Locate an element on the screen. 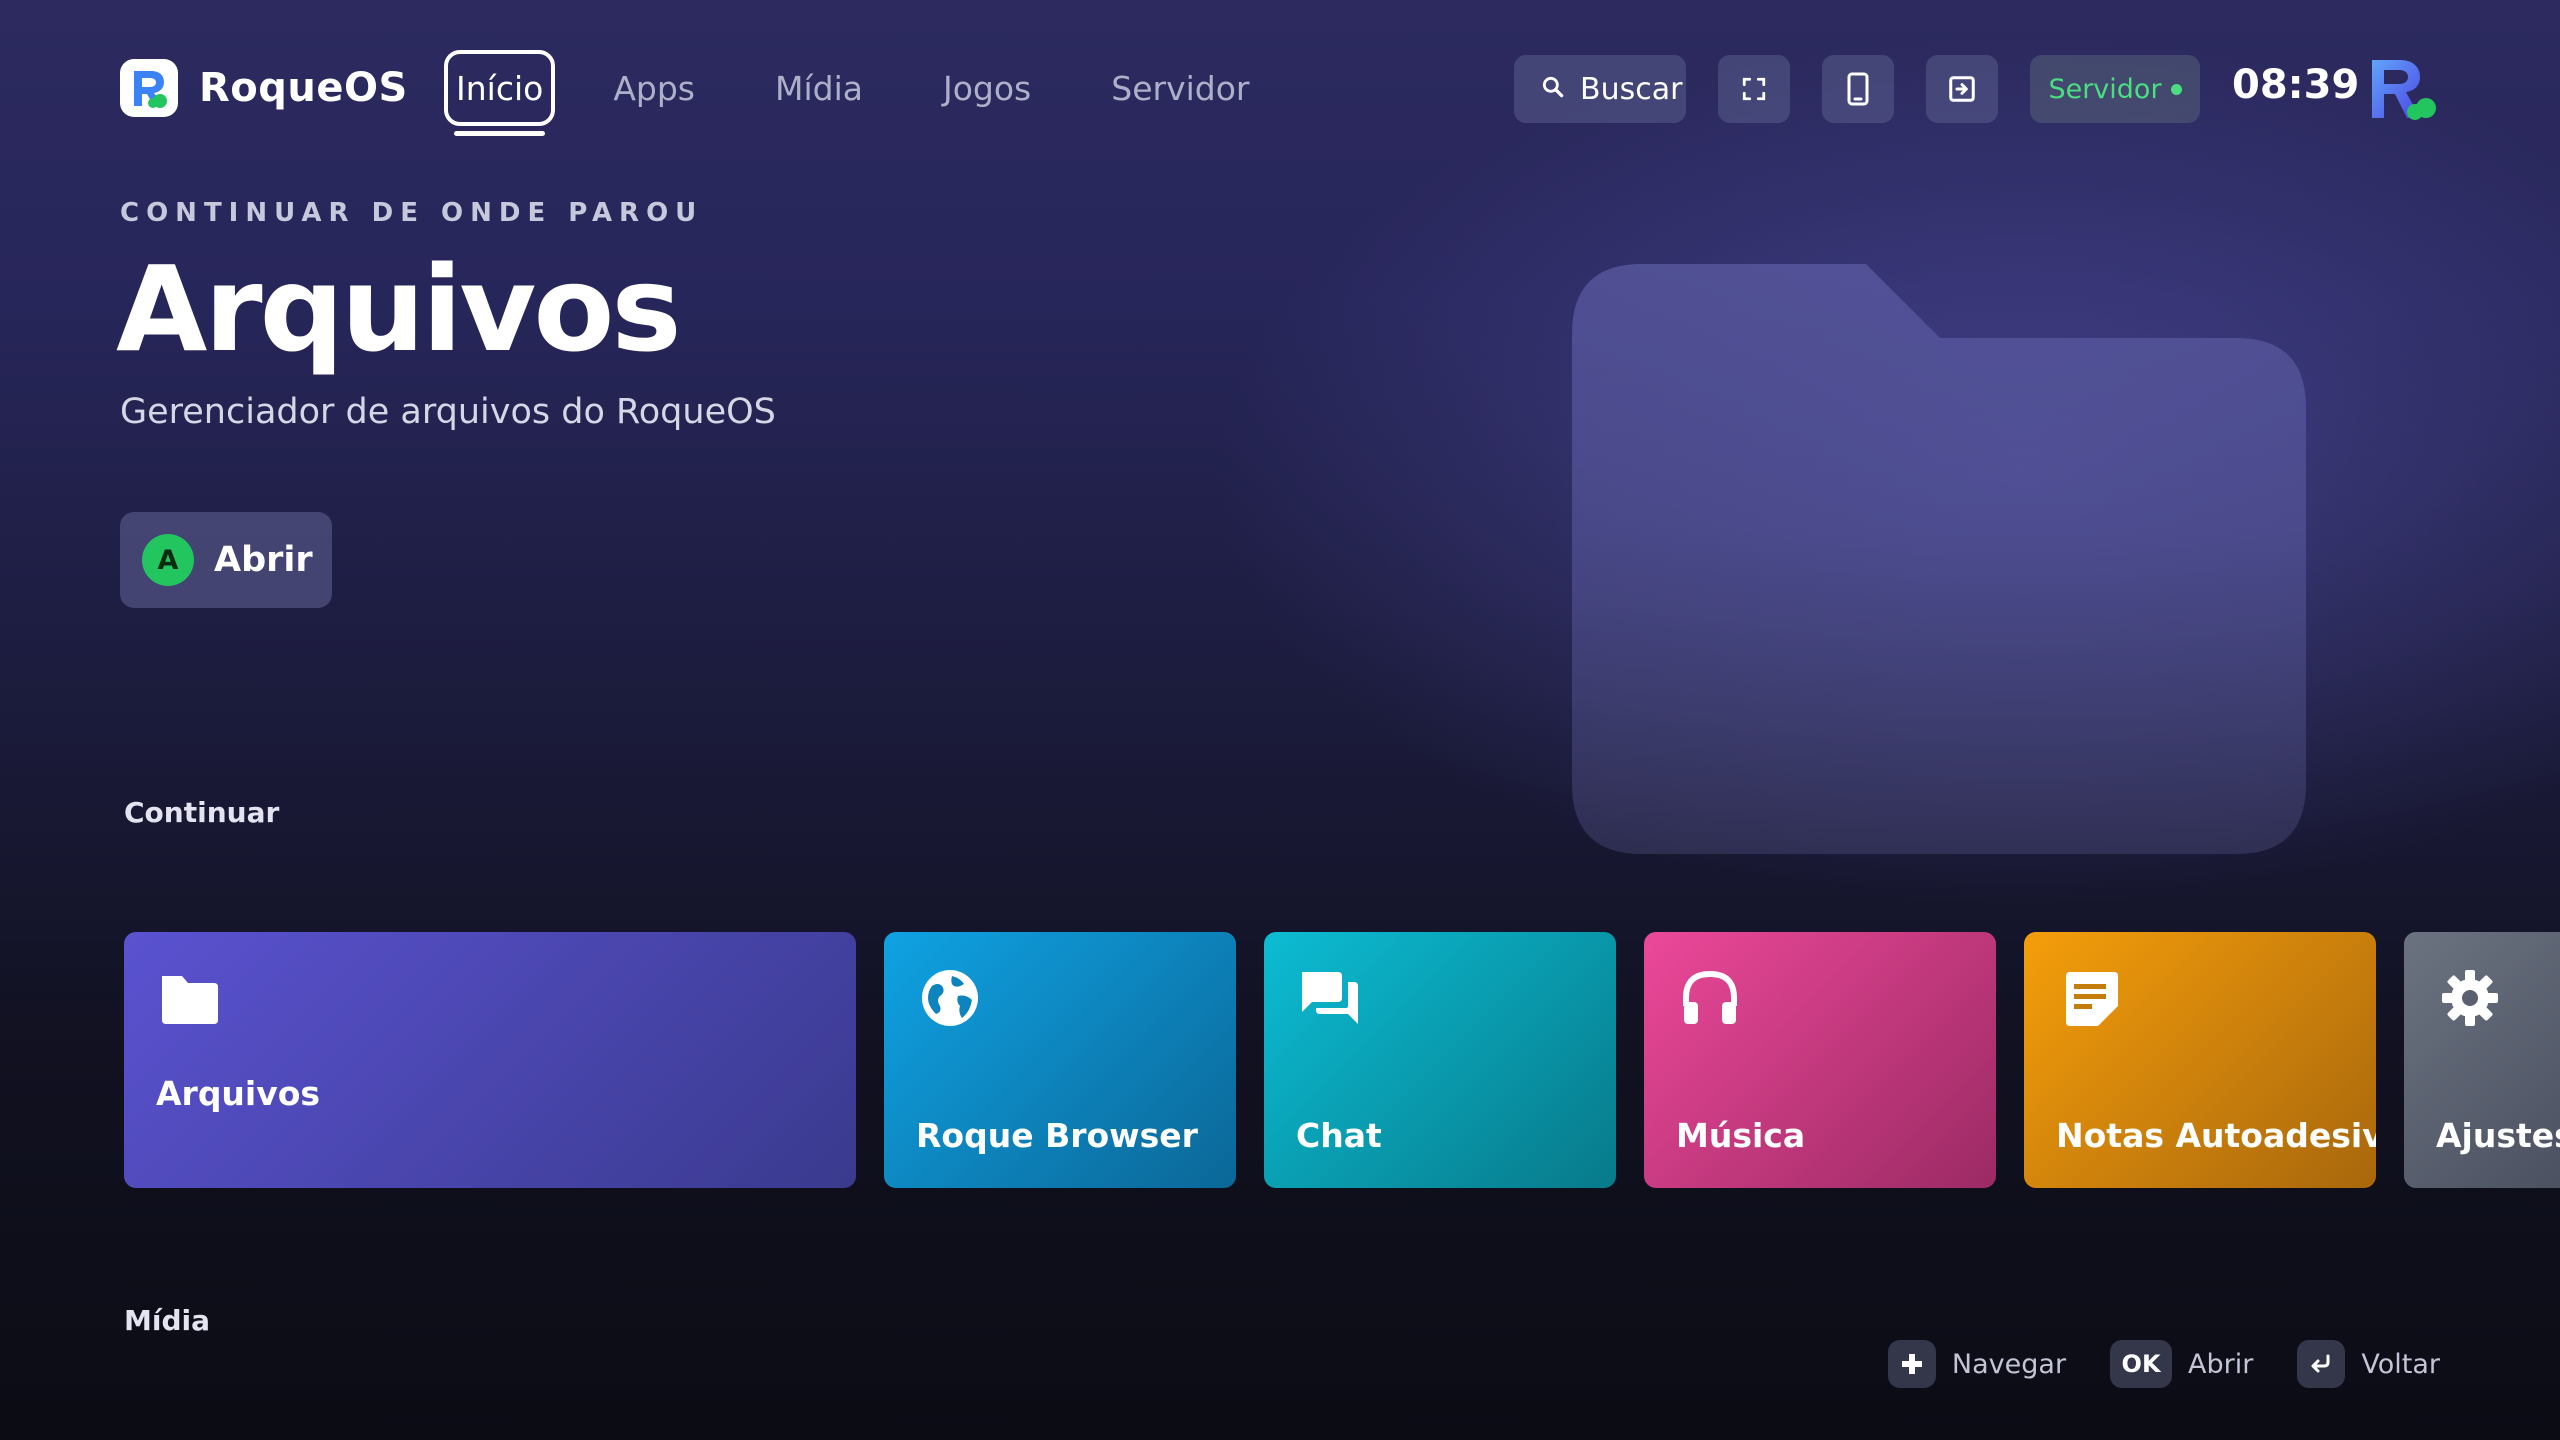  clock: 08:39 is located at coordinates (2296, 85).